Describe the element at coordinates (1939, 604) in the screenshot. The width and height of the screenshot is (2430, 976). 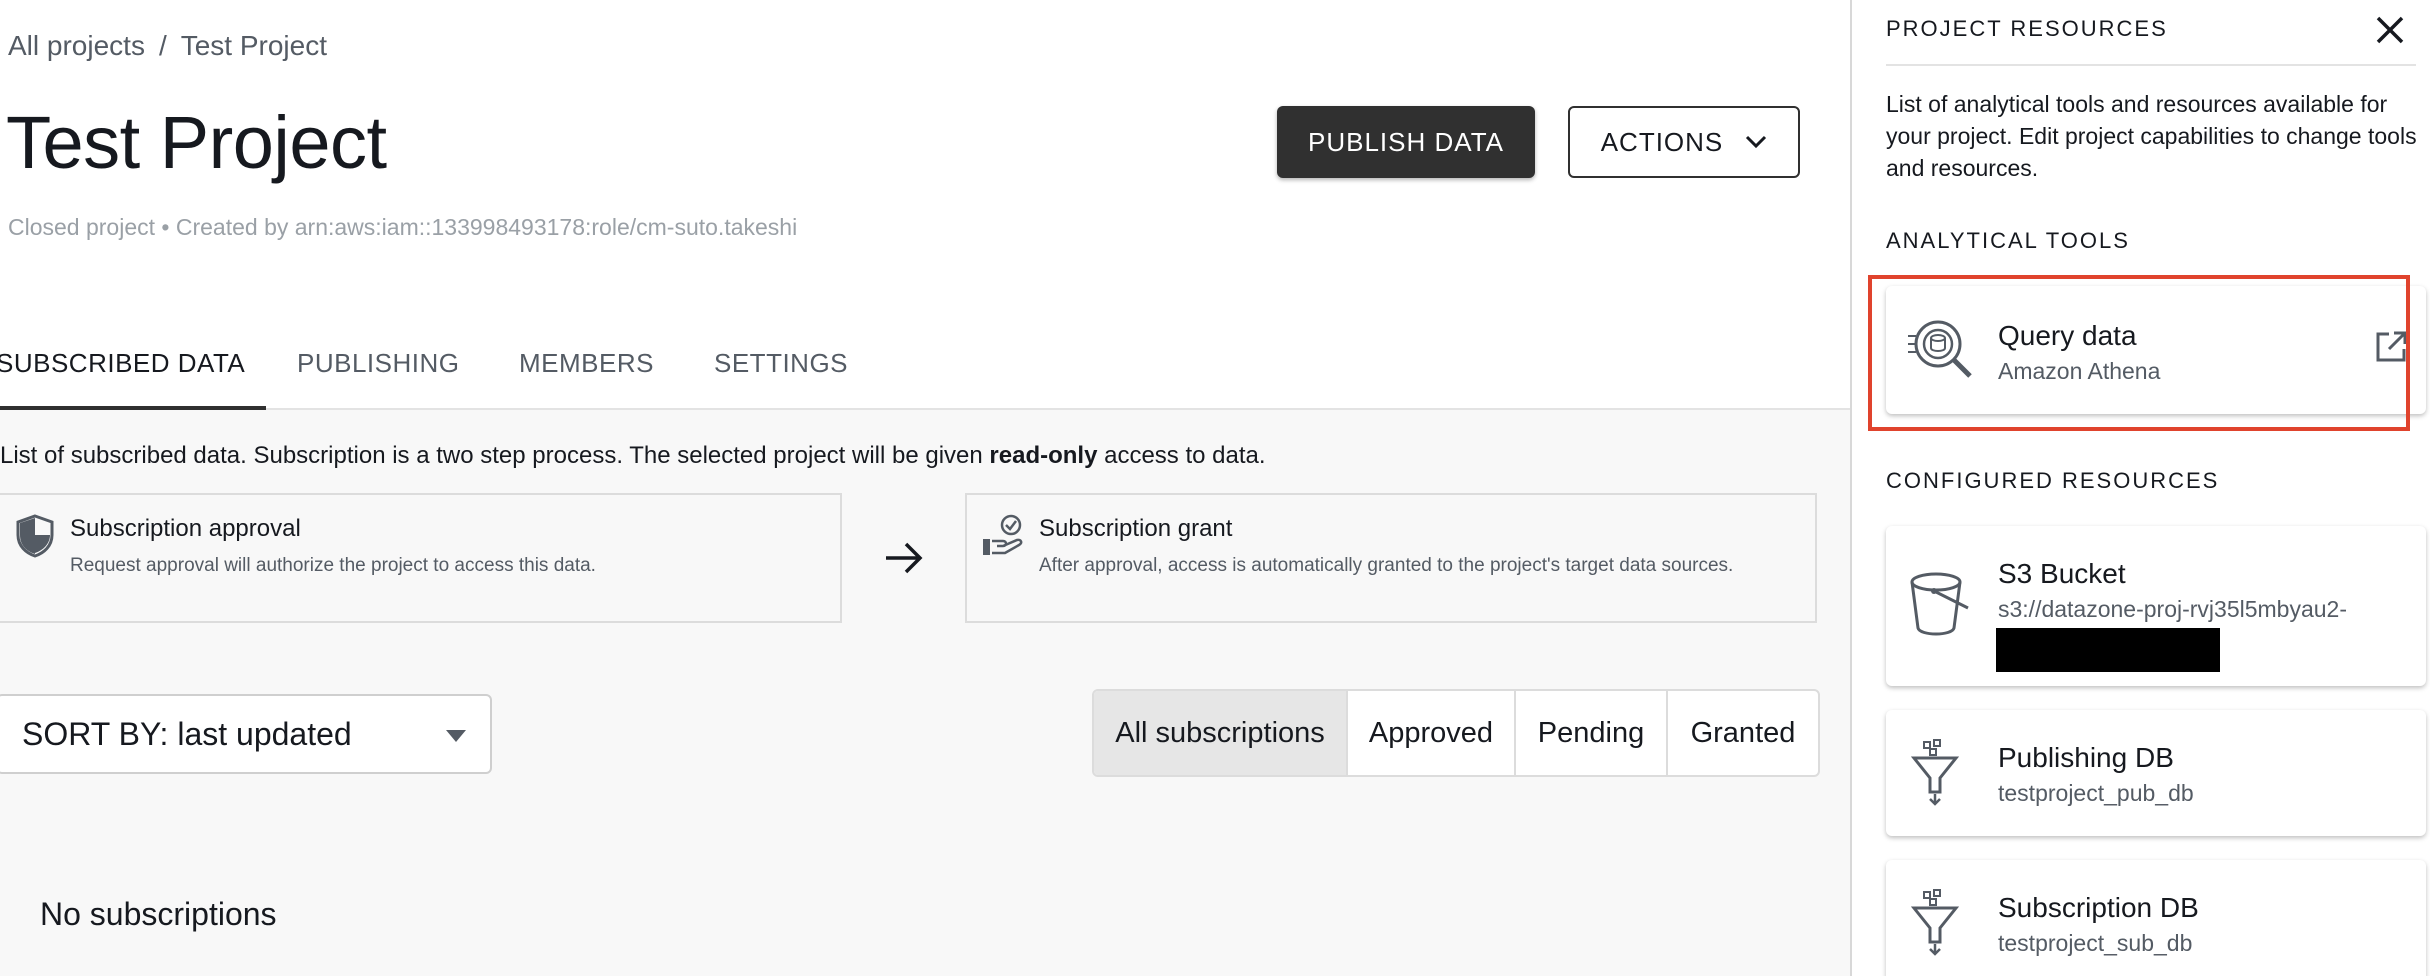
I see `bucket-icon` at that location.